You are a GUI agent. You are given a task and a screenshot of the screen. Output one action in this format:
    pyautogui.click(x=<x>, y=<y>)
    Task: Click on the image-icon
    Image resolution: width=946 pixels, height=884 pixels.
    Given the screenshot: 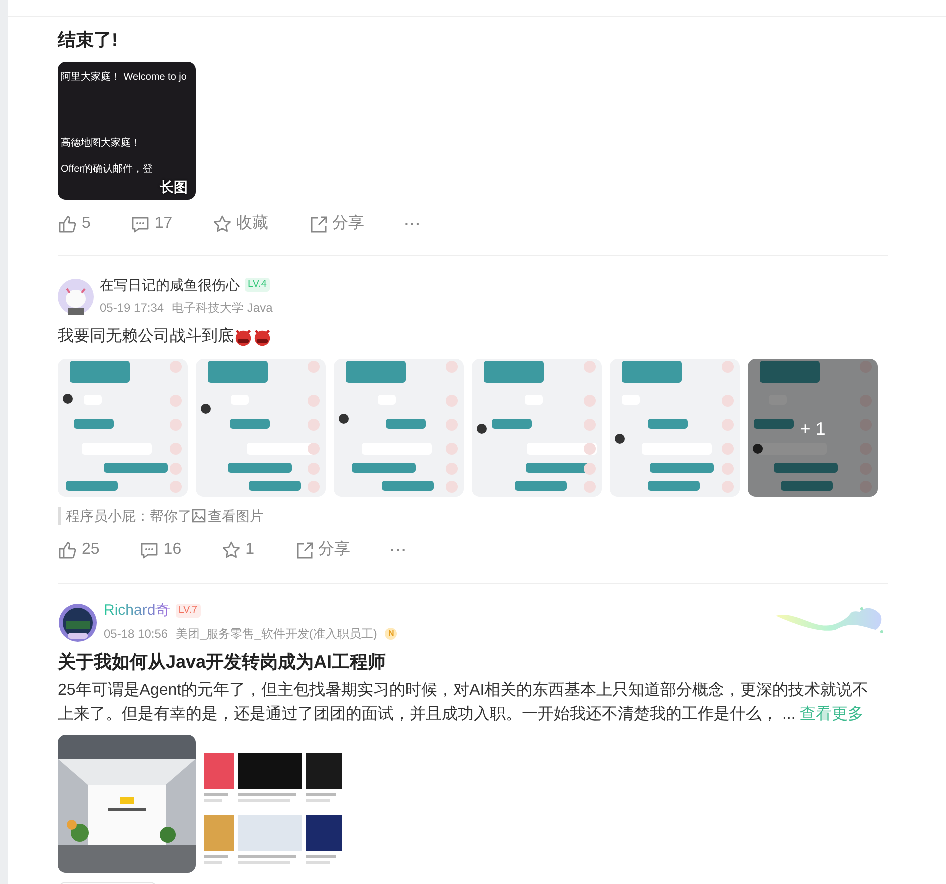 What is the action you would take?
    pyautogui.click(x=199, y=516)
    